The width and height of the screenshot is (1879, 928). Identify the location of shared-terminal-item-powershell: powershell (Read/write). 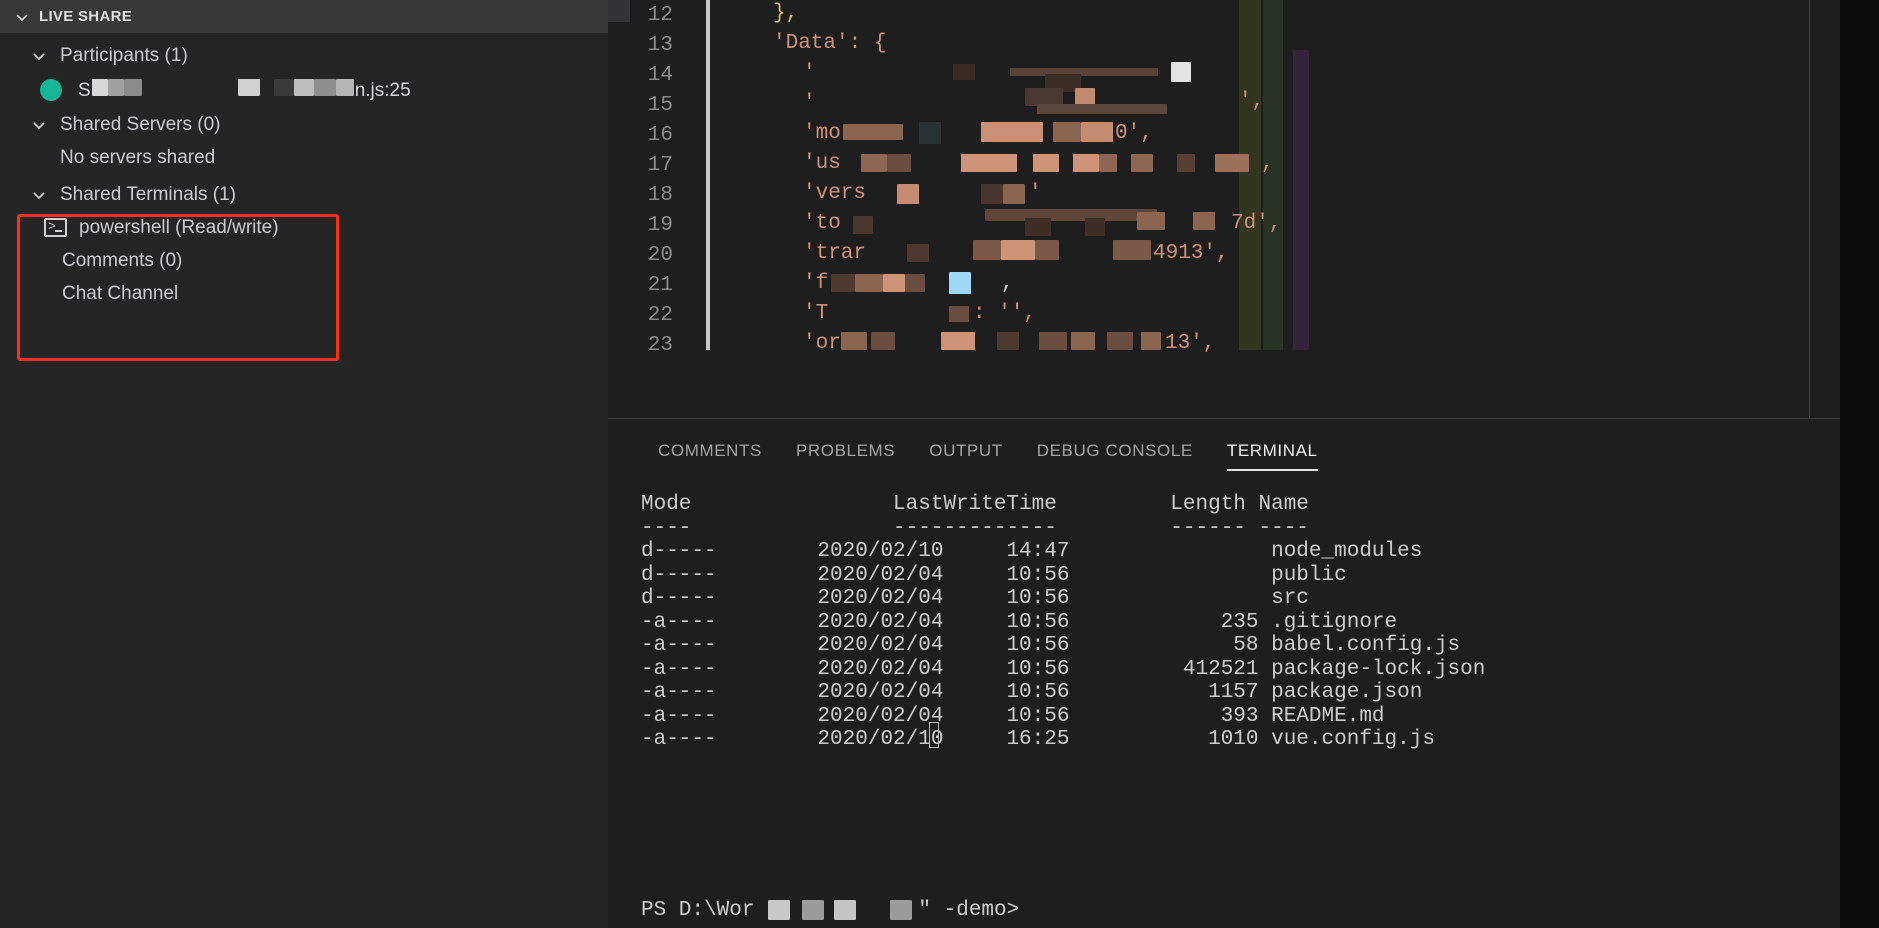
(304, 227).